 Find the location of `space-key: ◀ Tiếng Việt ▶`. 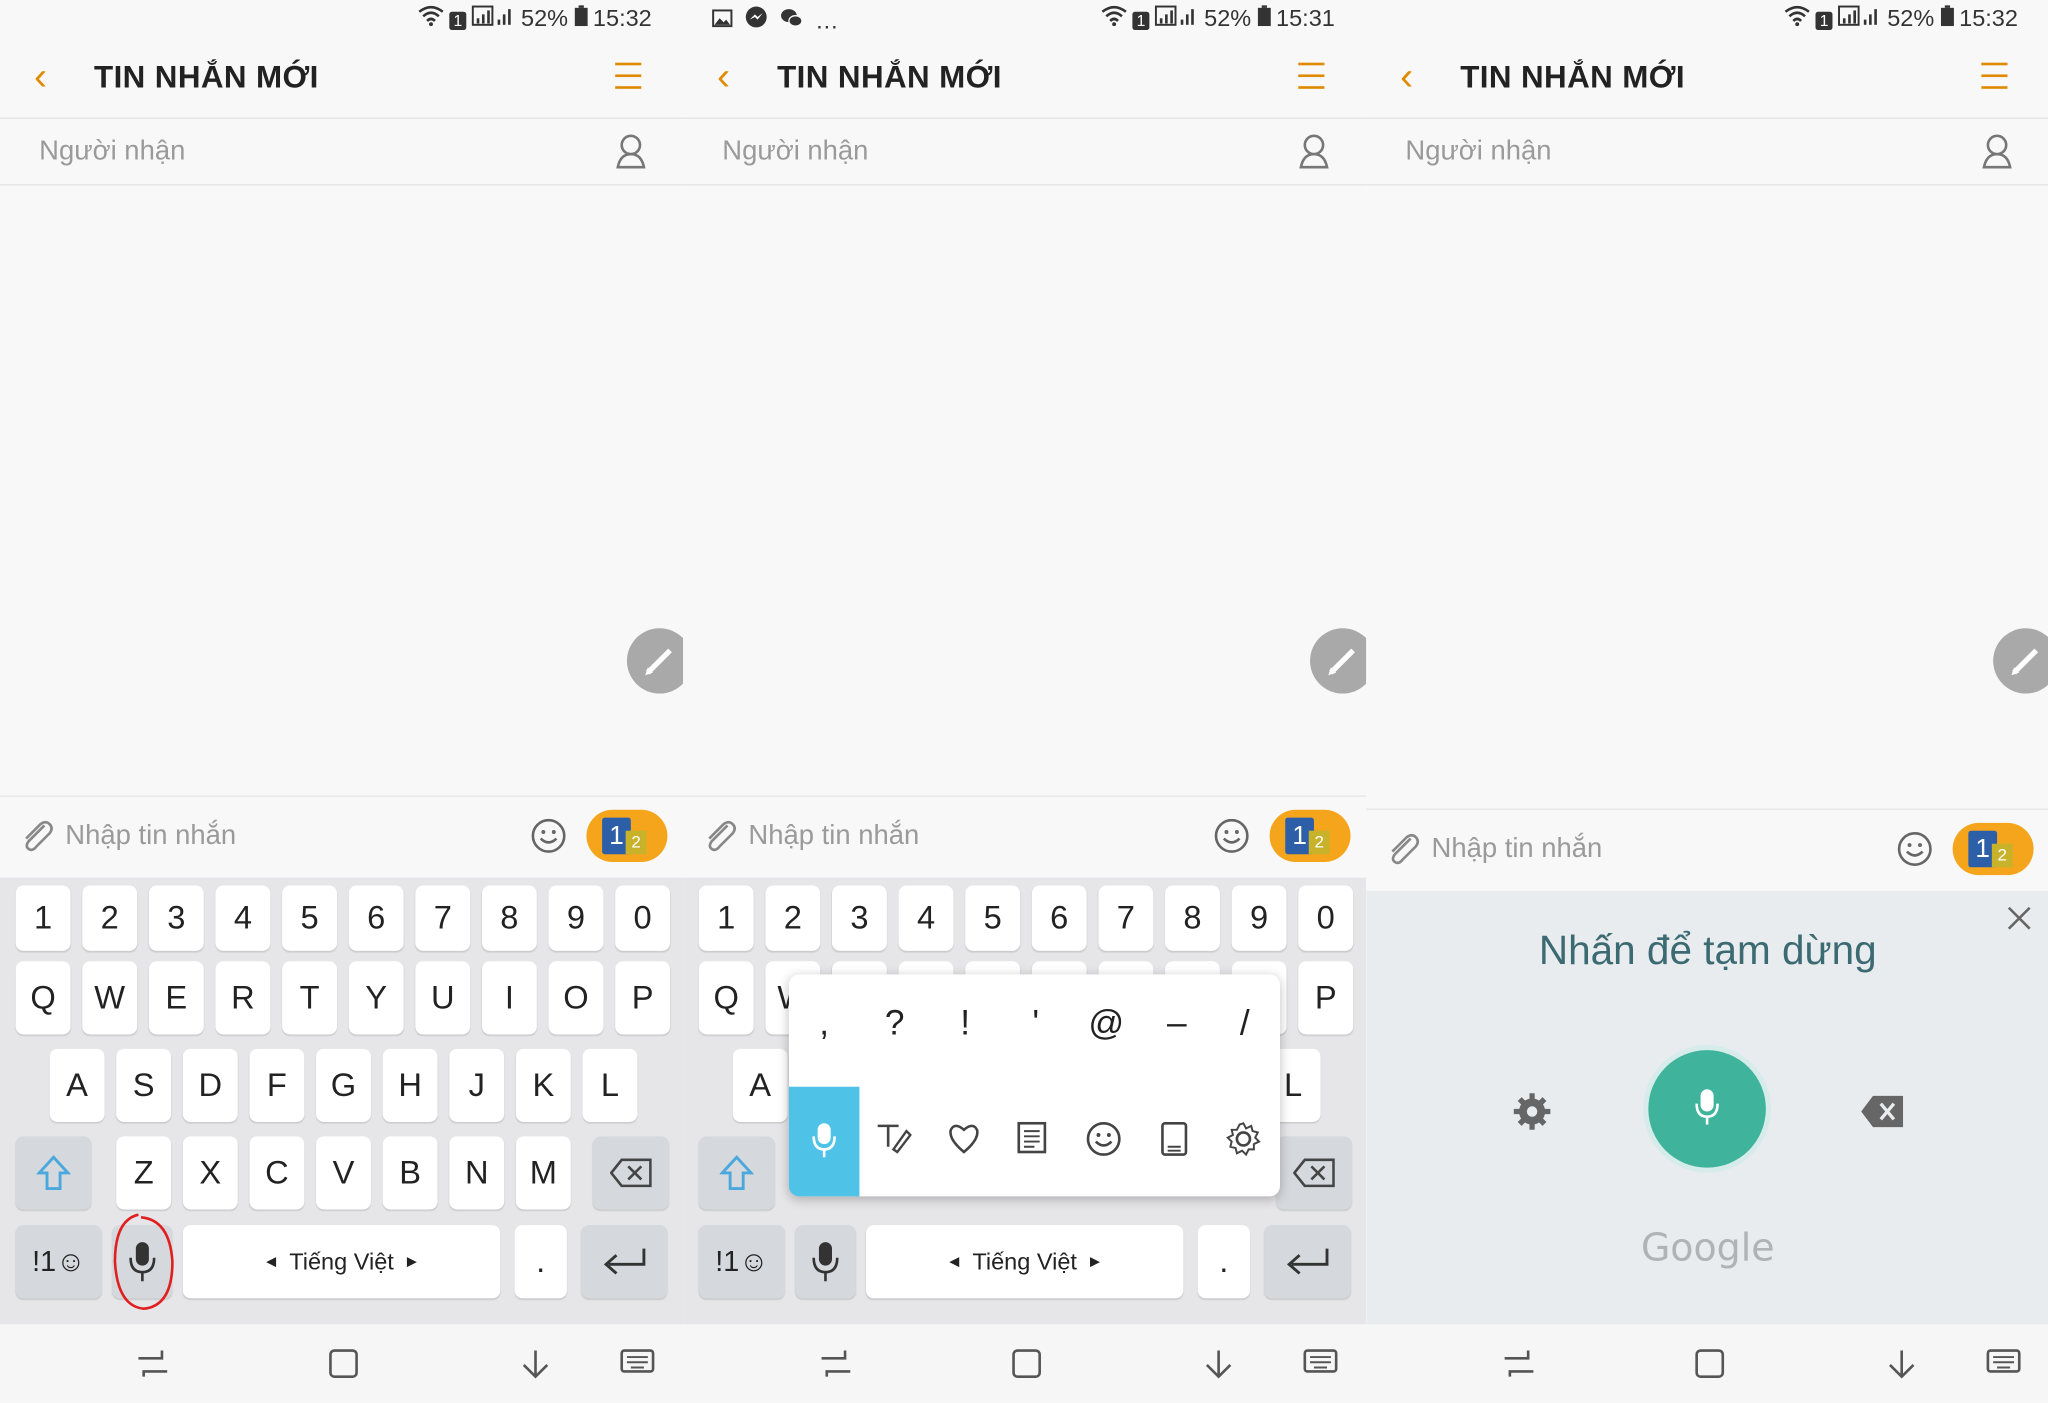

space-key: ◀ Tiếng Việt ▶ is located at coordinates (1024, 1262).